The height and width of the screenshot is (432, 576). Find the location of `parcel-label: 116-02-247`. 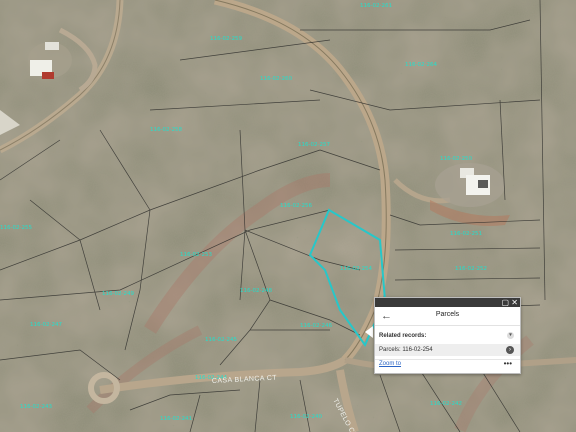

parcel-label: 116-02-247 is located at coordinates (46, 325).